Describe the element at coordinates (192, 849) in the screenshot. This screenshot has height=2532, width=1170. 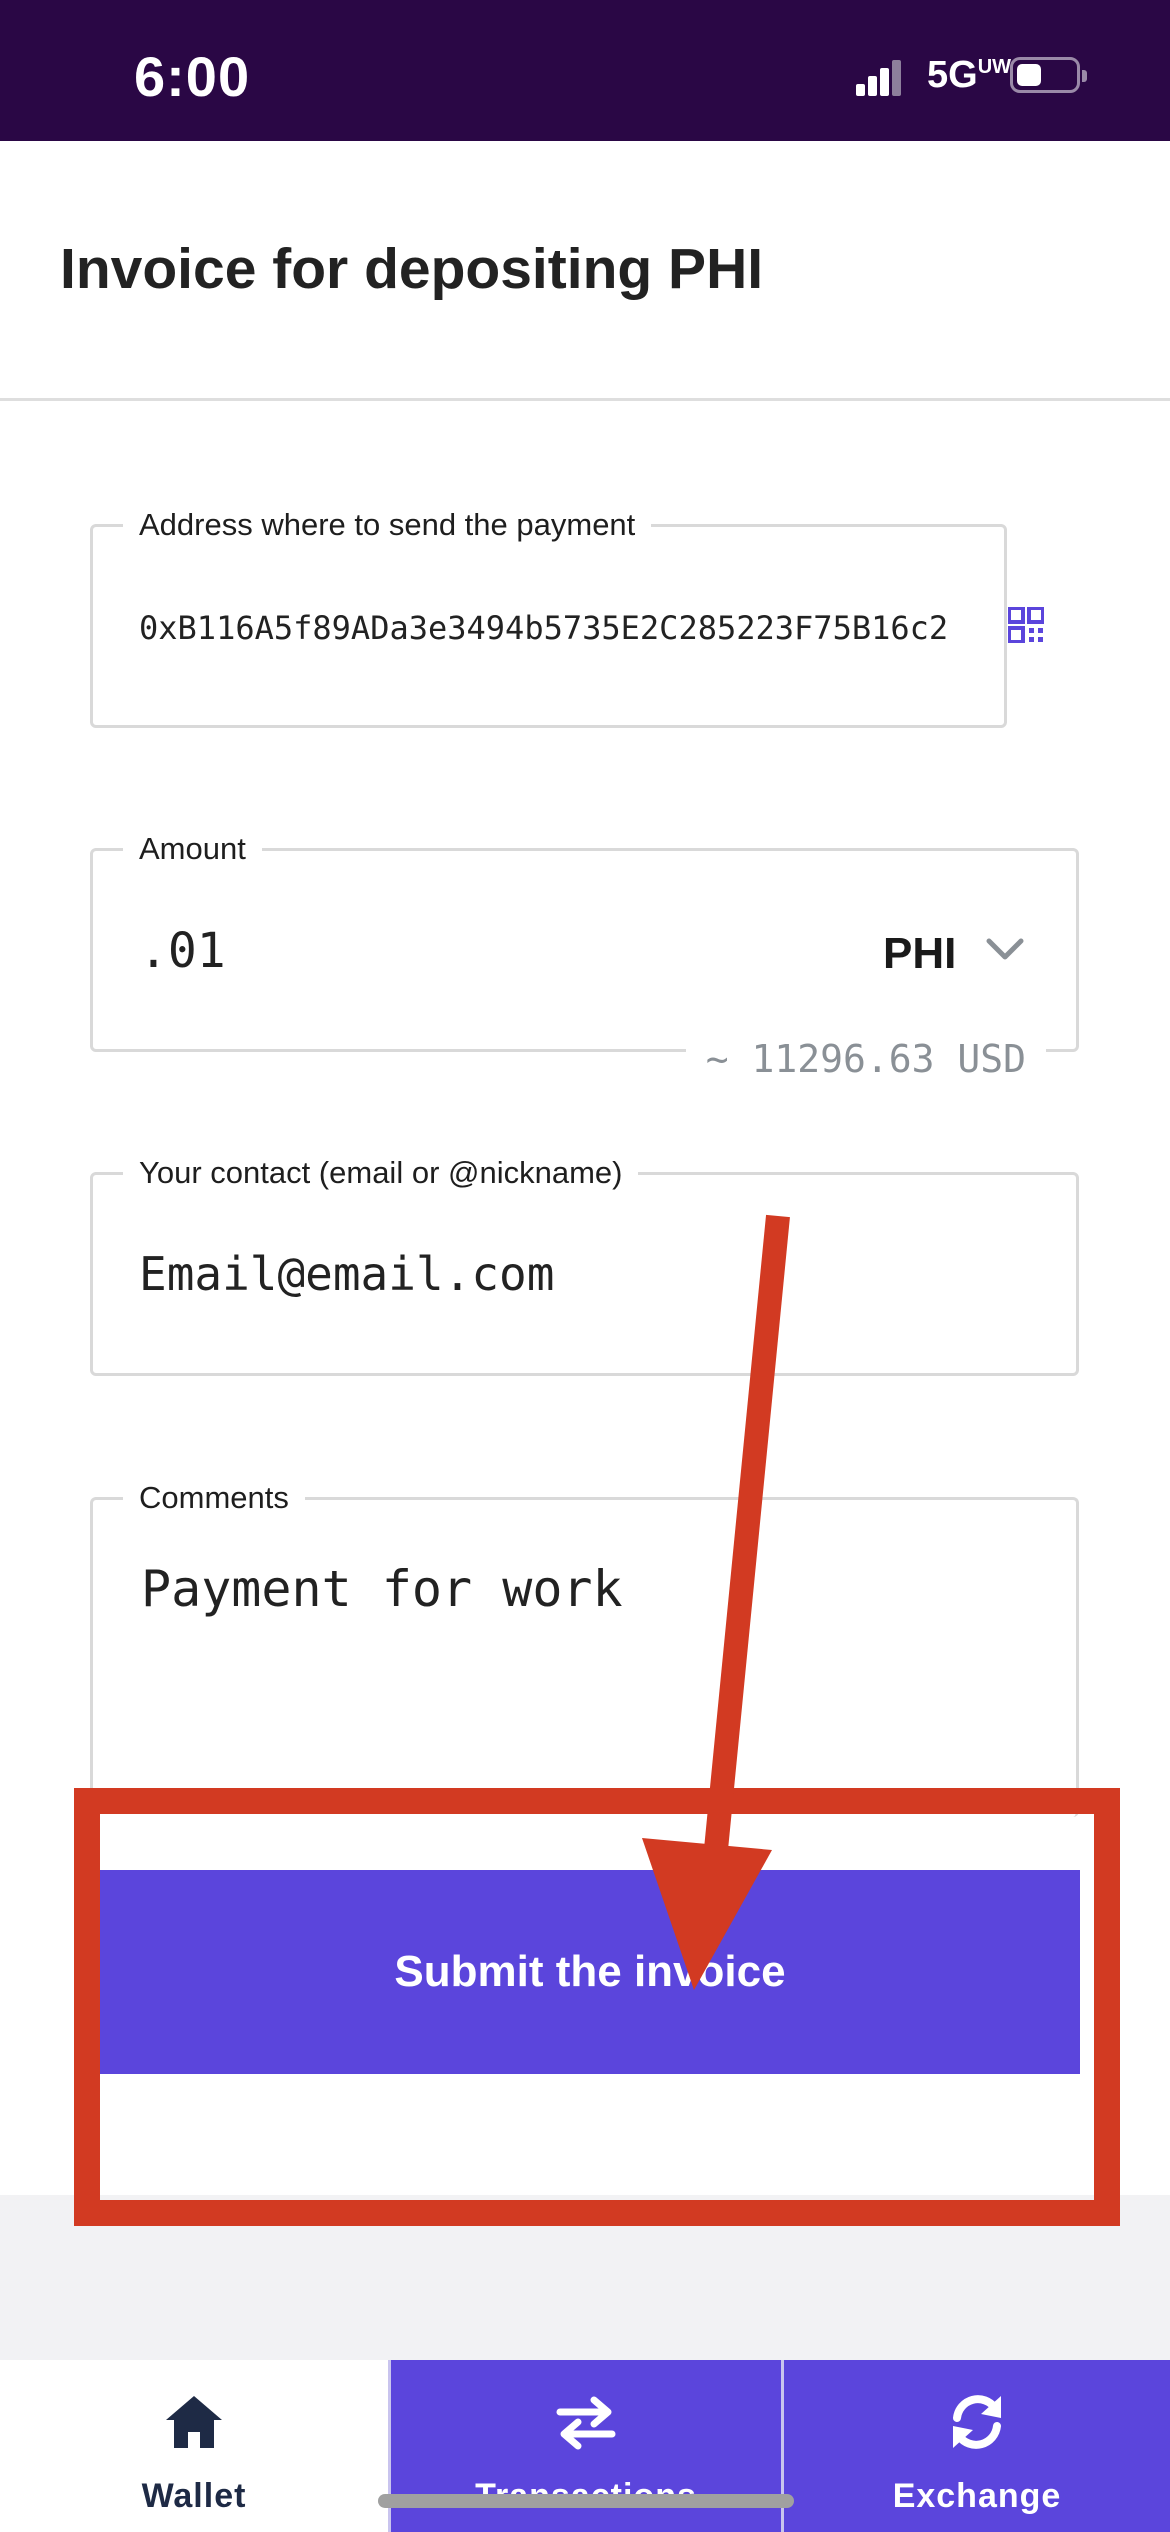
I see `amount-field-label: Amount` at that location.